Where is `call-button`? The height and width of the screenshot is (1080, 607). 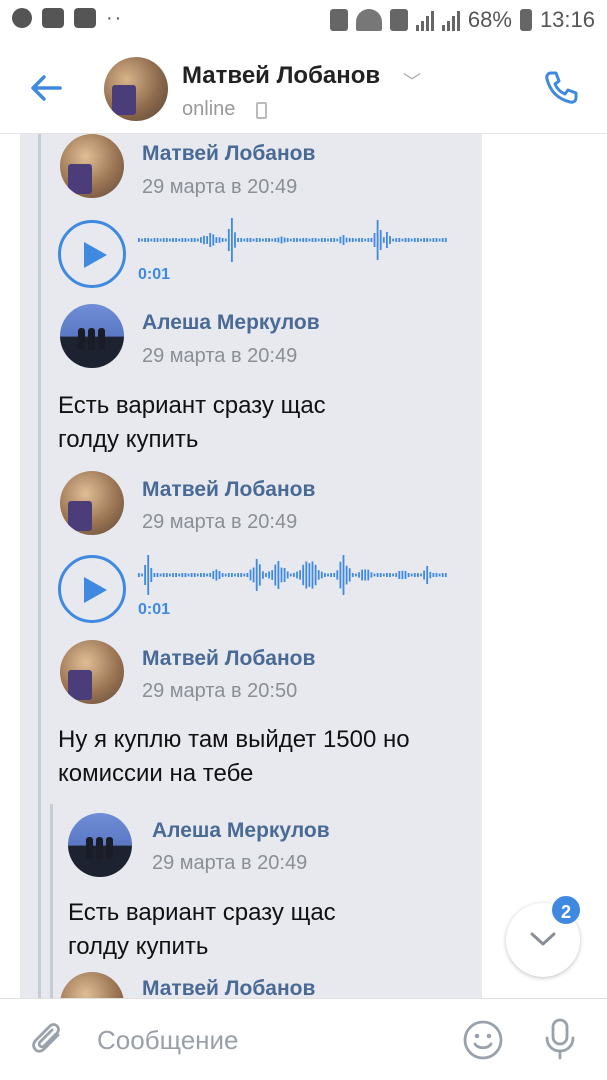
call-button is located at coordinates (561, 88).